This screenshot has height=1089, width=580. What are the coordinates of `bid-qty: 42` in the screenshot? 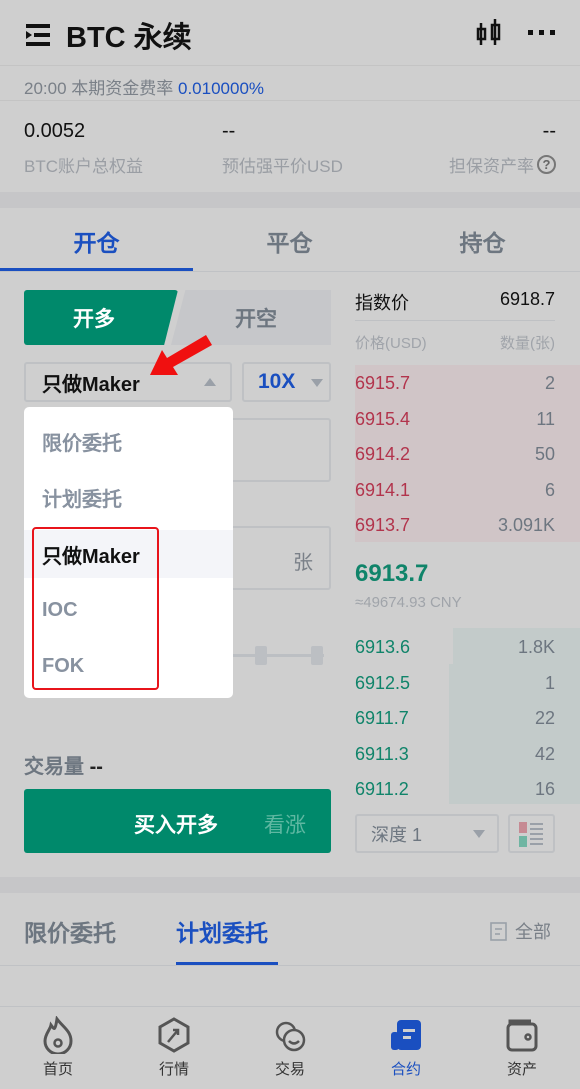 It's located at (544, 753).